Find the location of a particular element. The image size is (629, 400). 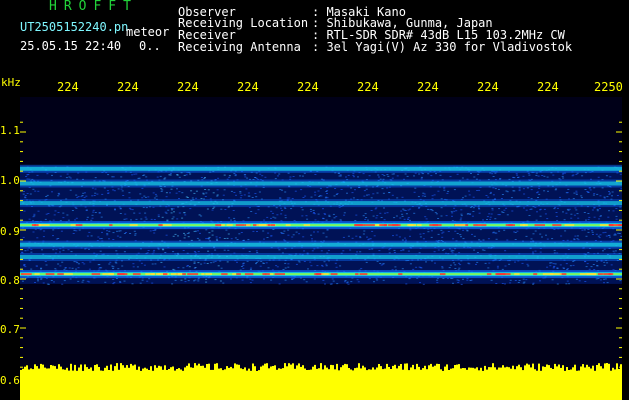

x-tick-label: 224 is located at coordinates (68, 87).